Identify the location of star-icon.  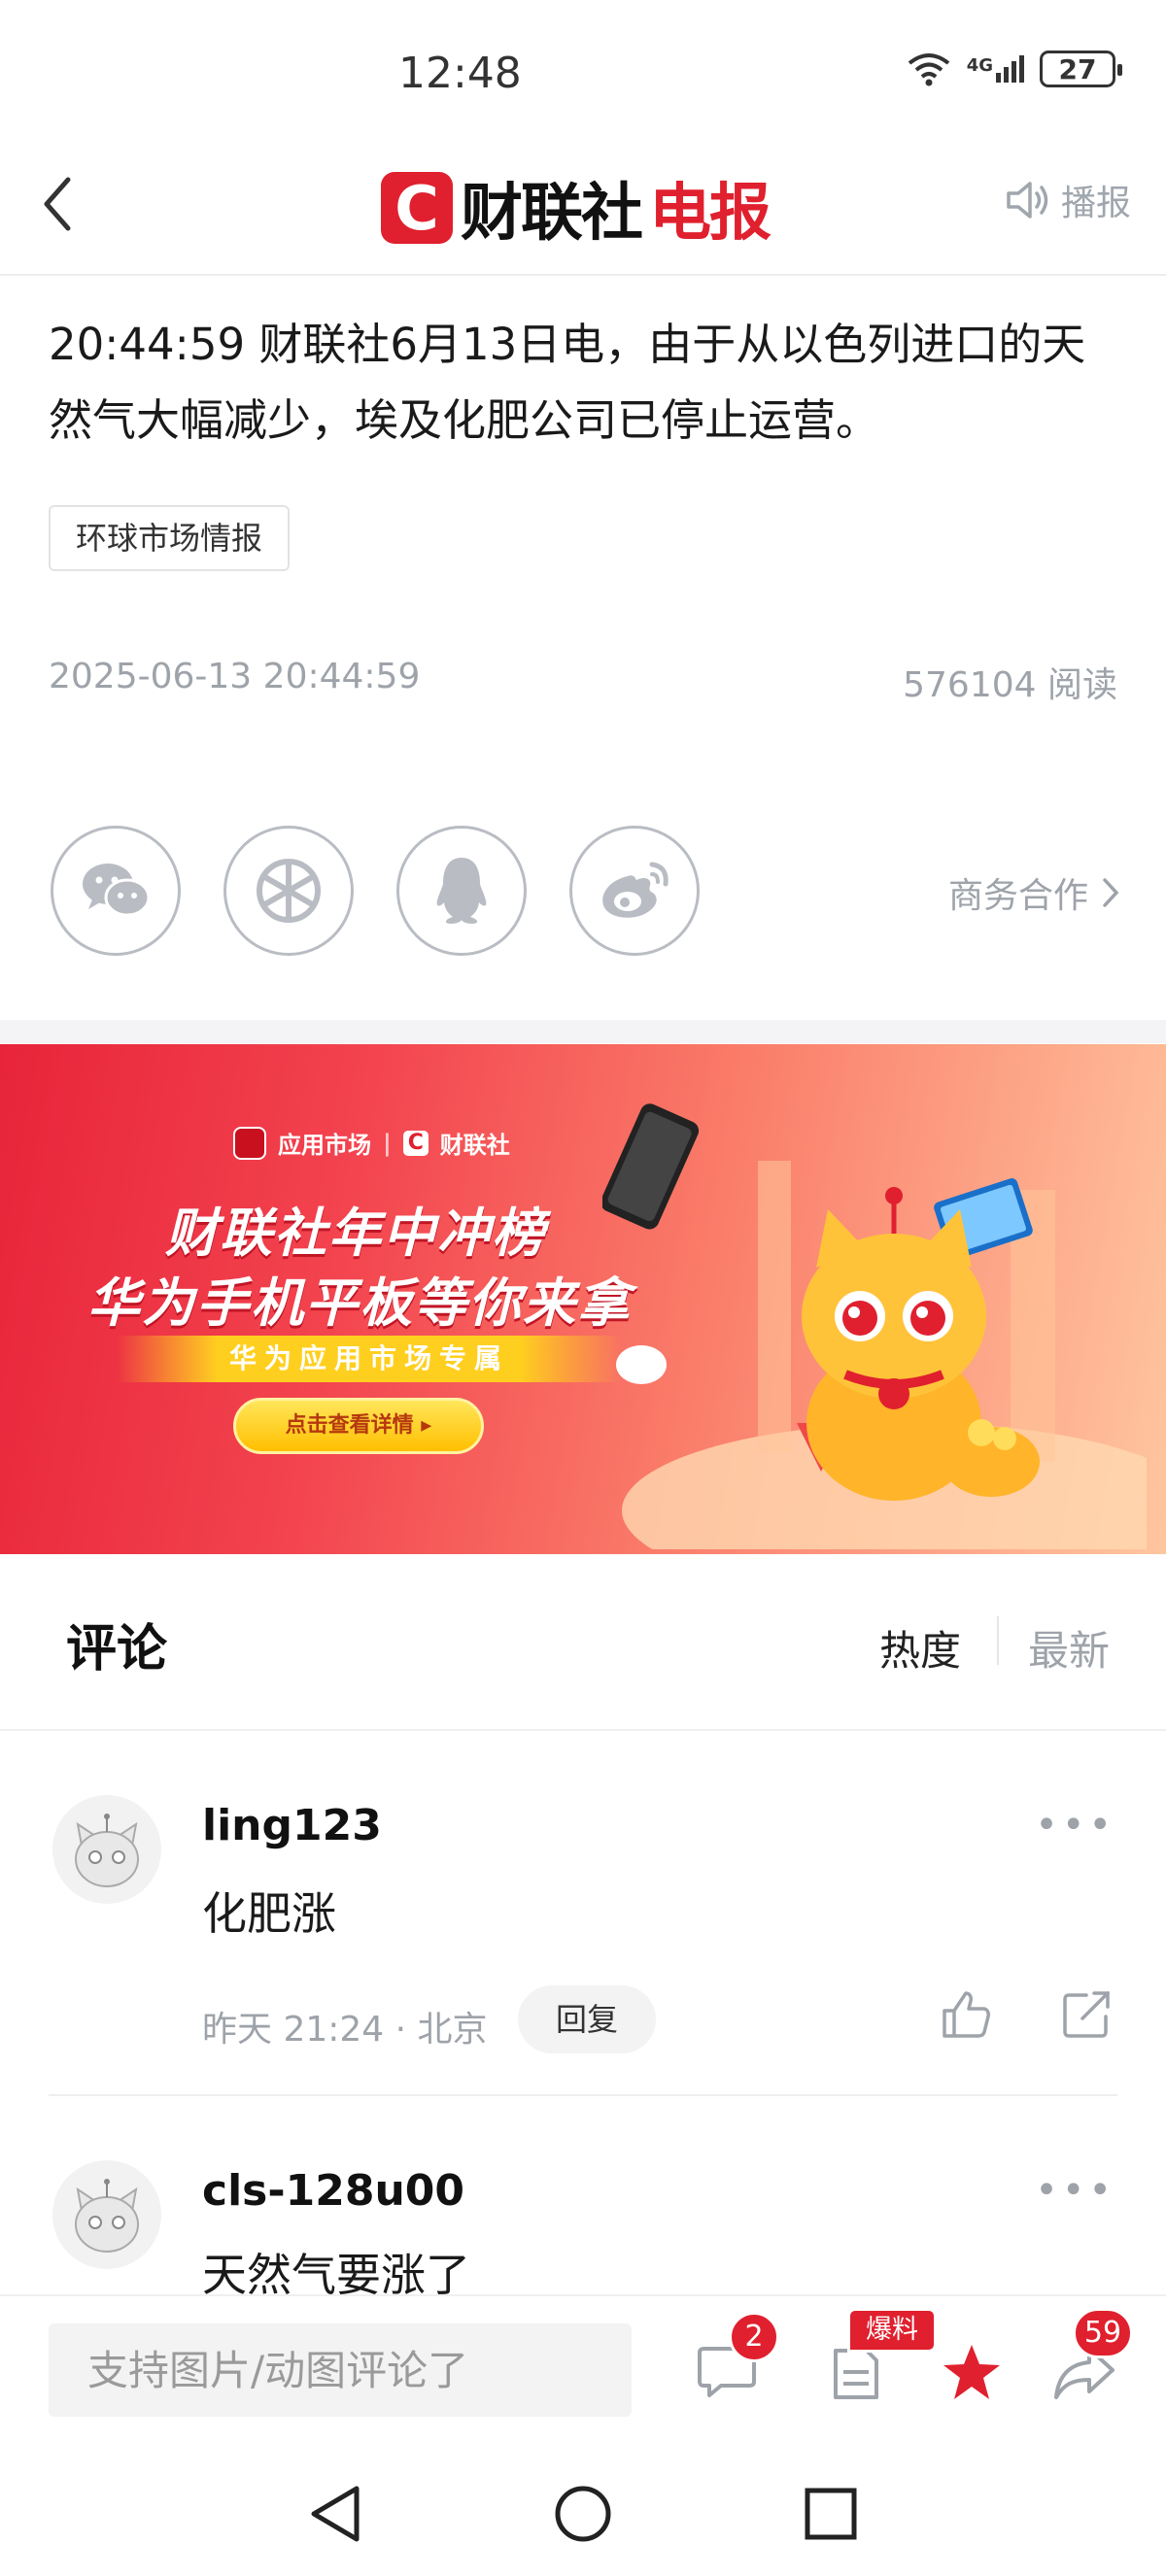
(971, 2372).